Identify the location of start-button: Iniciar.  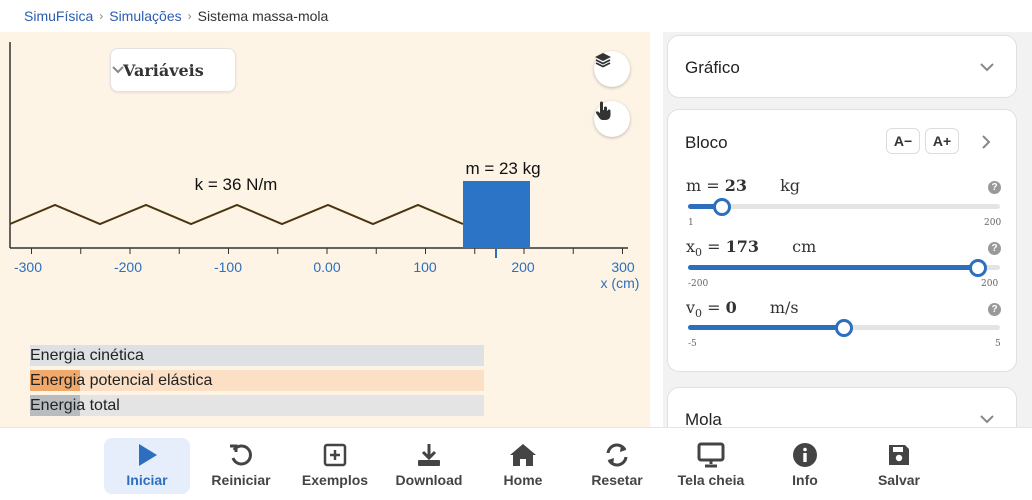
(147, 466).